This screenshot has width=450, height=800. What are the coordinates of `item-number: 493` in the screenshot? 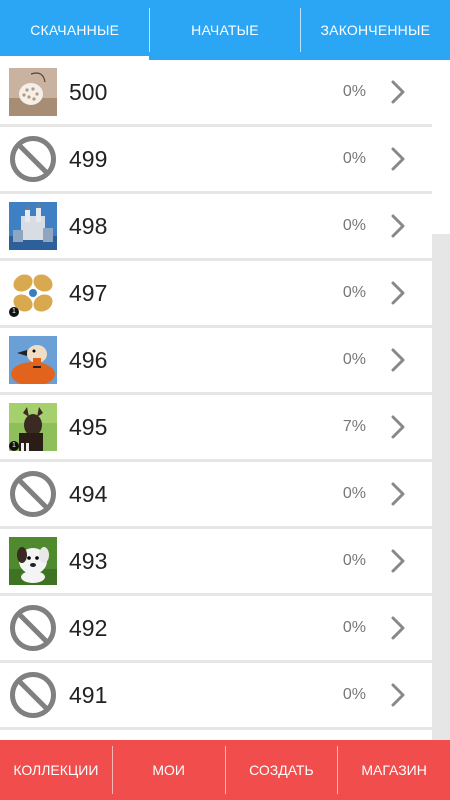 It's located at (88, 561).